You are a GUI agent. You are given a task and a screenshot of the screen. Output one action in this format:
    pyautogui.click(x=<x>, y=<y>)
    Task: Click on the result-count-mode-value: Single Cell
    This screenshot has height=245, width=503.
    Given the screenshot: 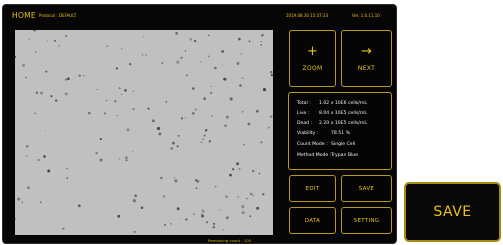 What is the action you would take?
    pyautogui.click(x=343, y=144)
    